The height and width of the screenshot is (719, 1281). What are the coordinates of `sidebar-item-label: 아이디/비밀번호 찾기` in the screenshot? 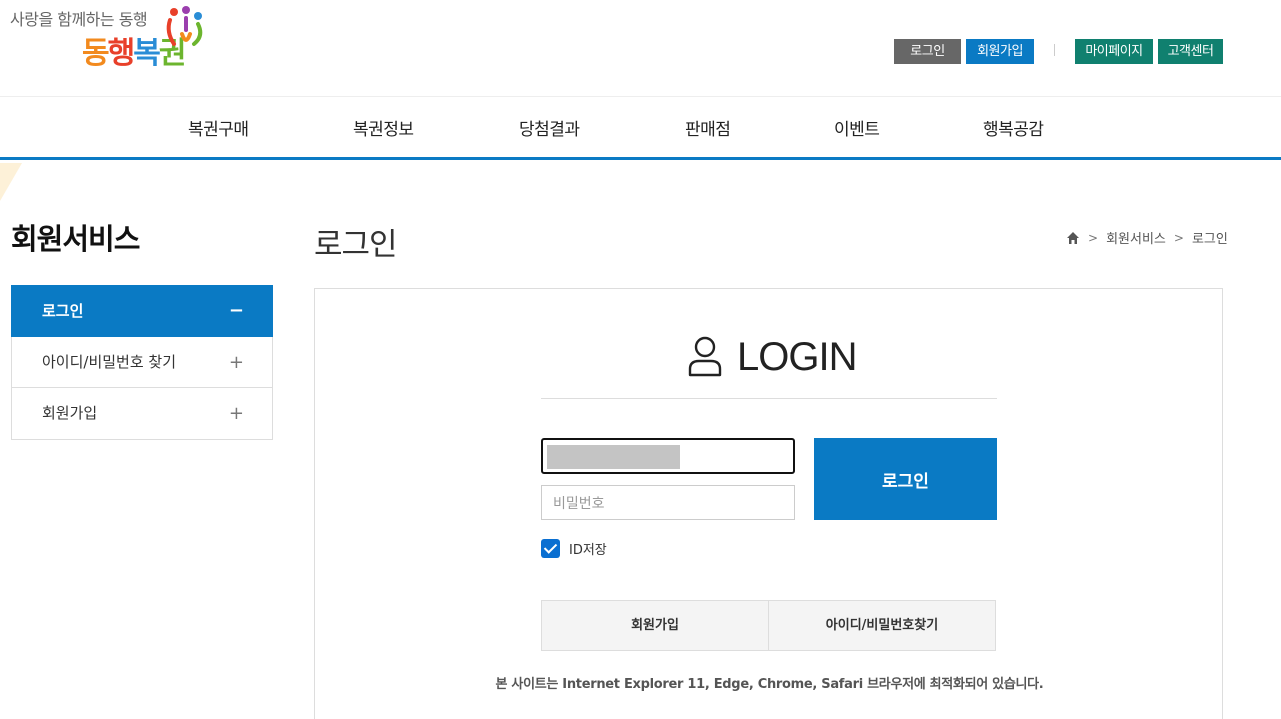 It's located at (109, 362).